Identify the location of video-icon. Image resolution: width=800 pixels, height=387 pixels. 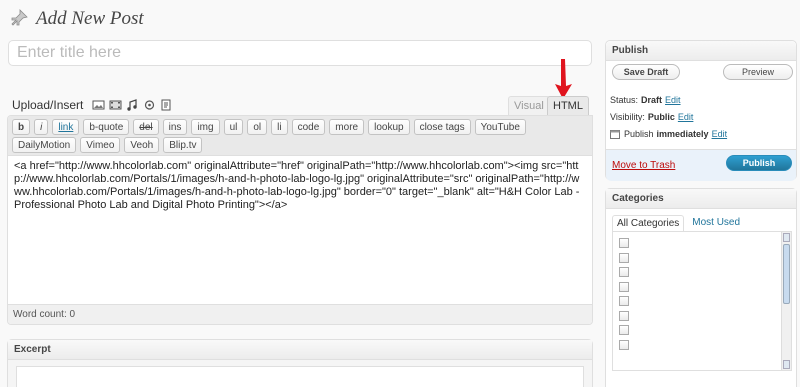
(115, 105).